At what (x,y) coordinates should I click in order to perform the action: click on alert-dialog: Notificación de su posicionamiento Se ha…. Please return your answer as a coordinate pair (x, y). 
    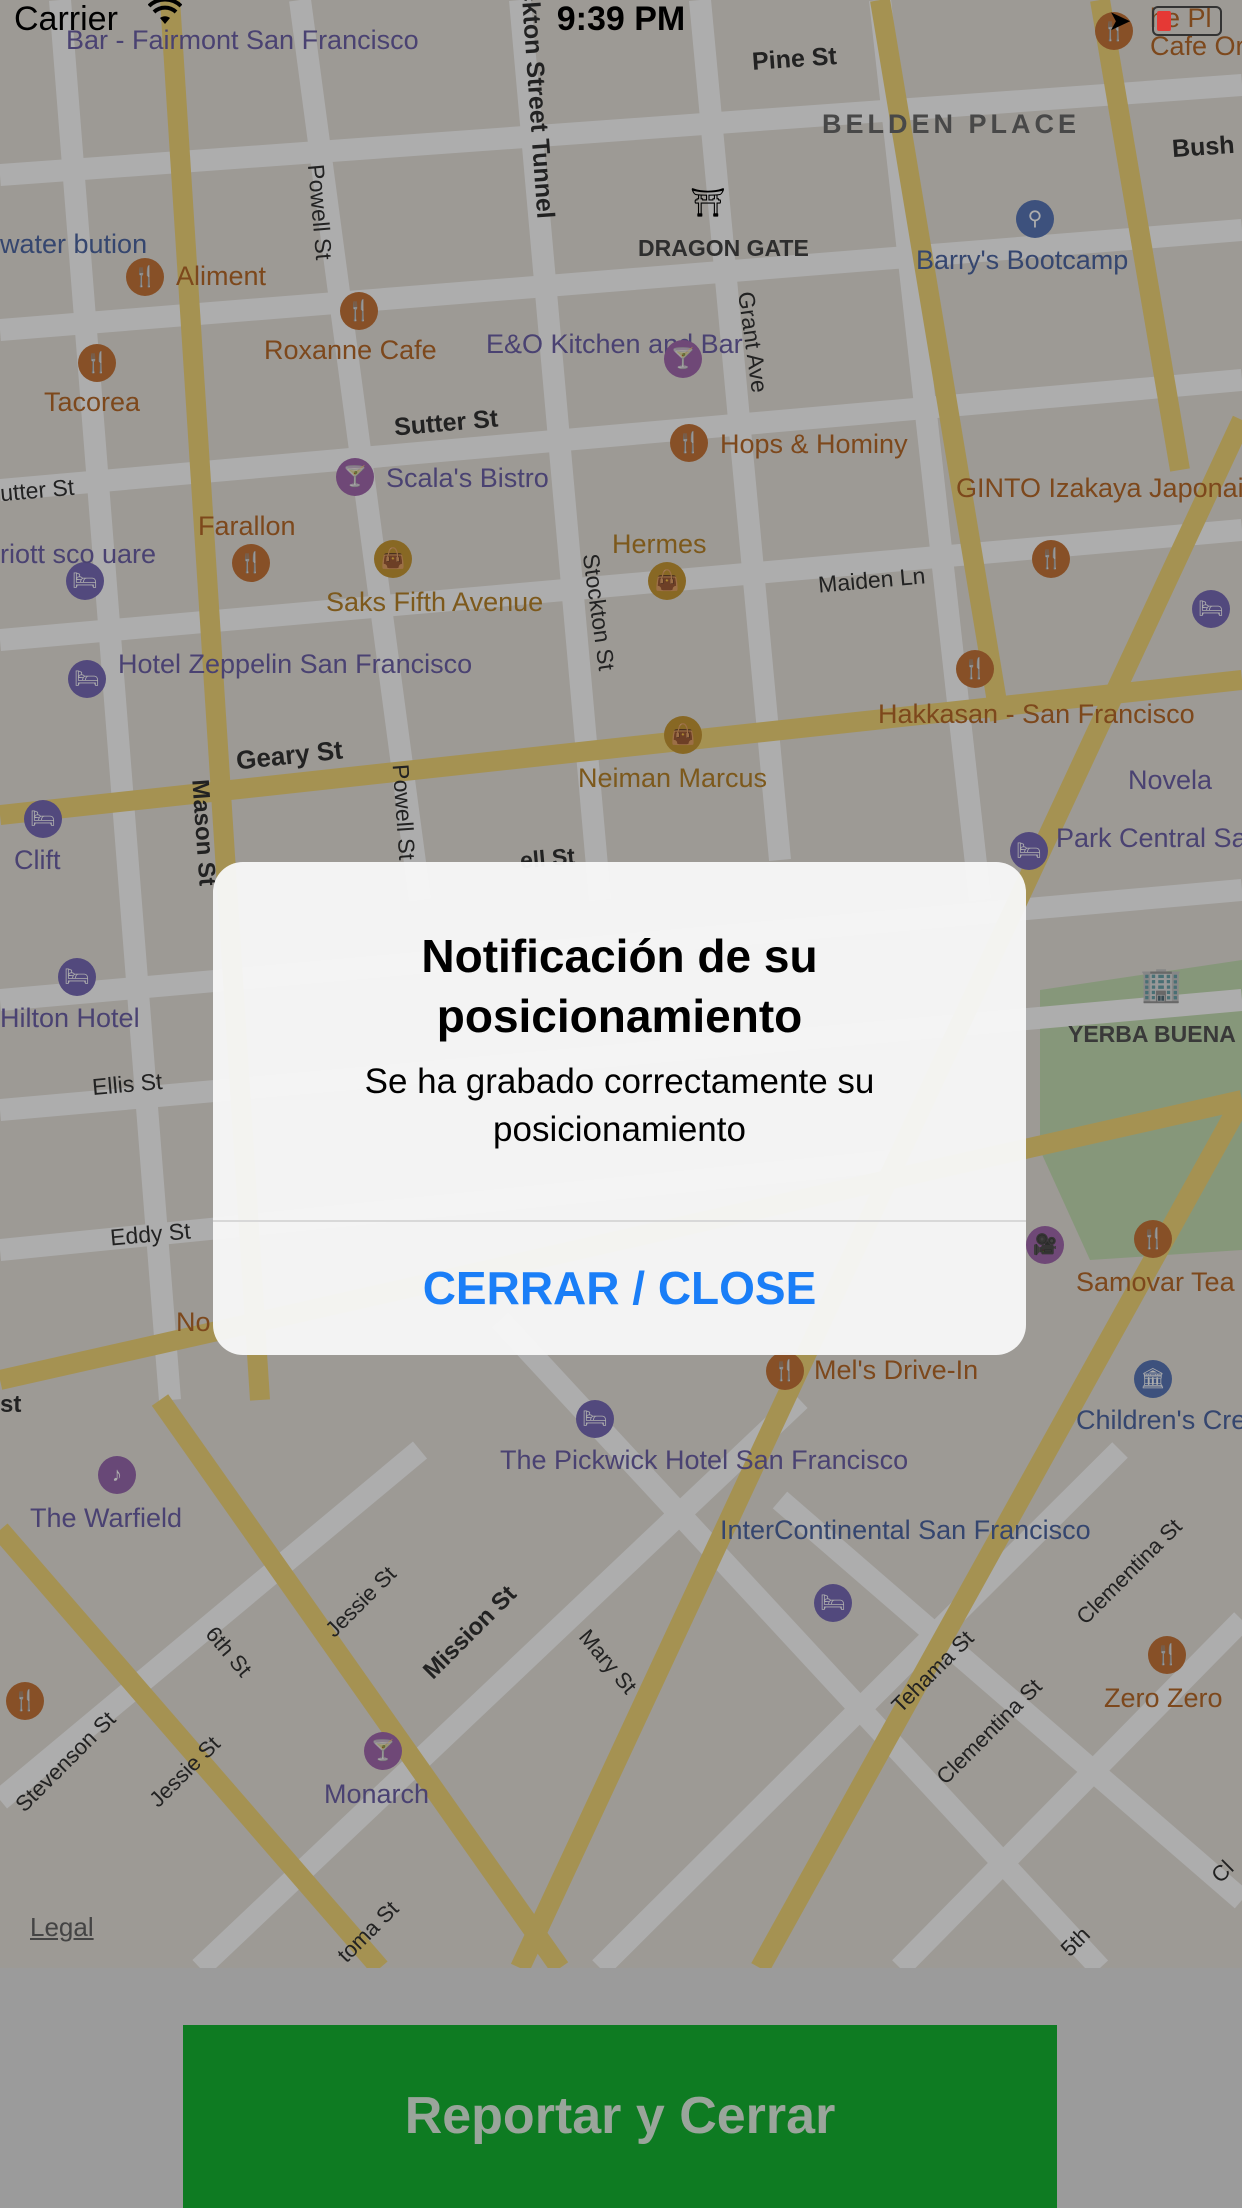
    Looking at the image, I should click on (619, 1108).